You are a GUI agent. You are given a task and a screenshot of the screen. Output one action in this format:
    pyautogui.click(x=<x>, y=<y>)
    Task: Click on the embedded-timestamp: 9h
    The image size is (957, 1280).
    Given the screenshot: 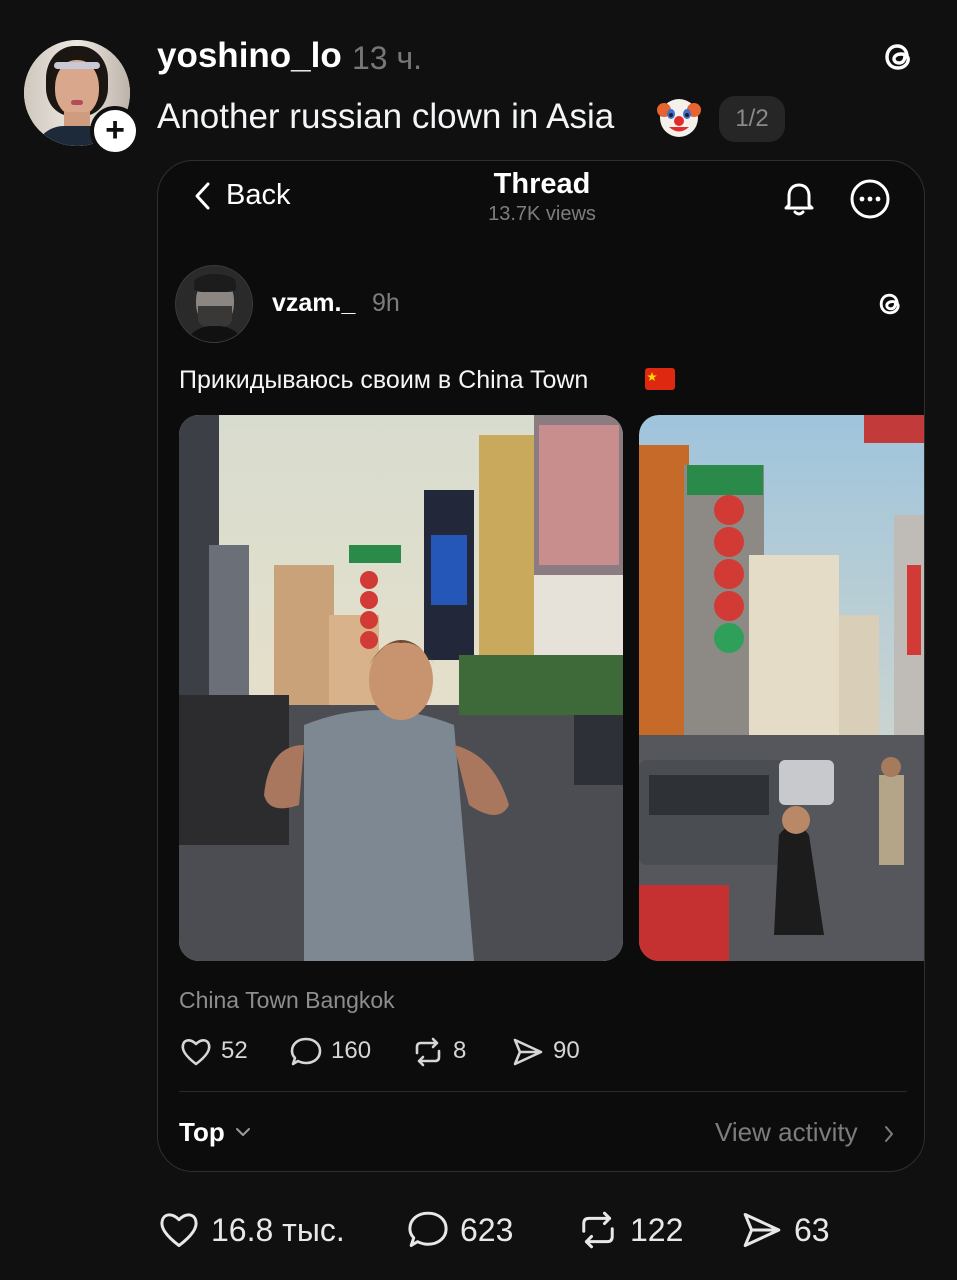 What is the action you would take?
    pyautogui.click(x=386, y=303)
    